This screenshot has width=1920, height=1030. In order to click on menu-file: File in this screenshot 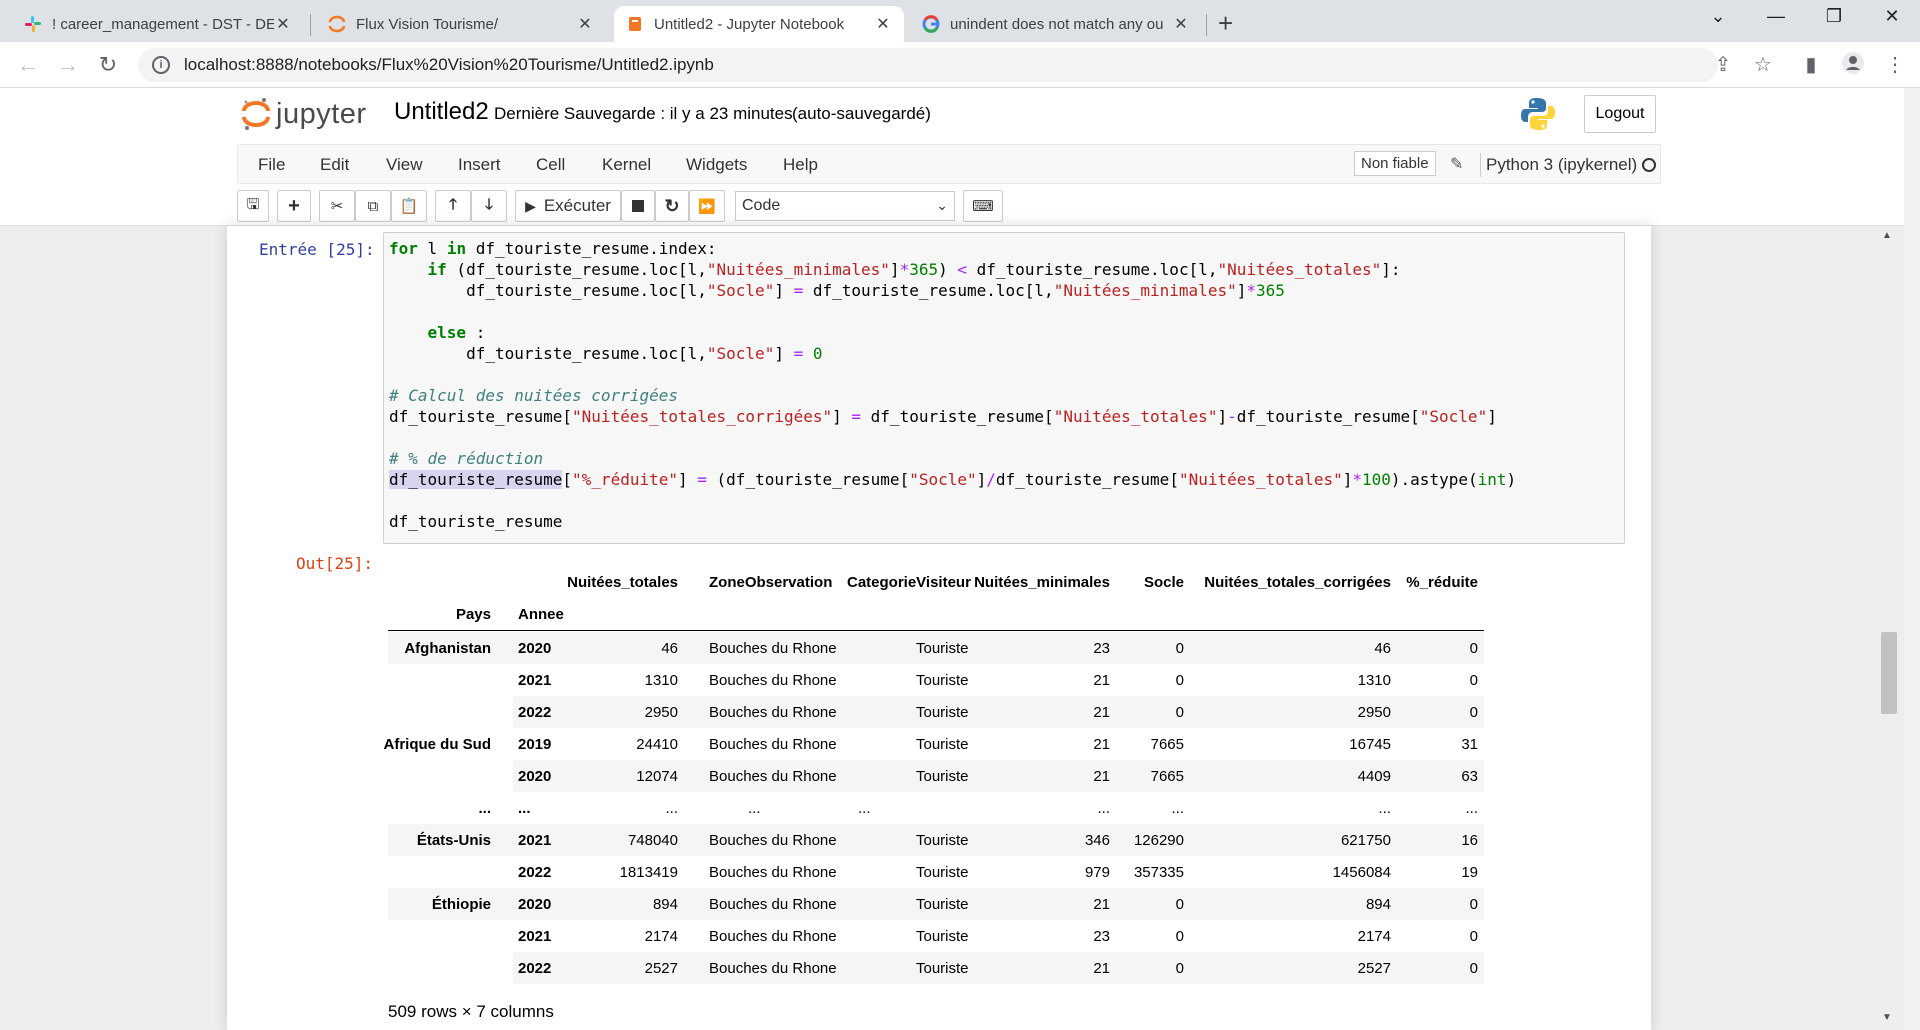, I will do `click(271, 165)`.